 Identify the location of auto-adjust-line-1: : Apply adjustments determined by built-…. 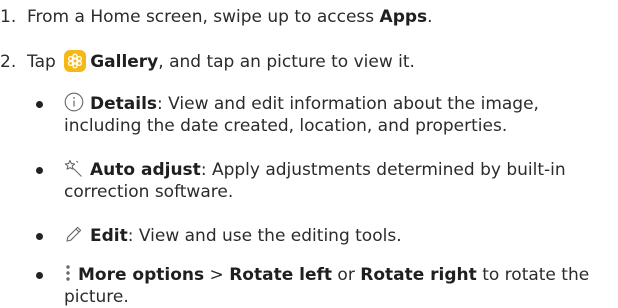
(383, 170).